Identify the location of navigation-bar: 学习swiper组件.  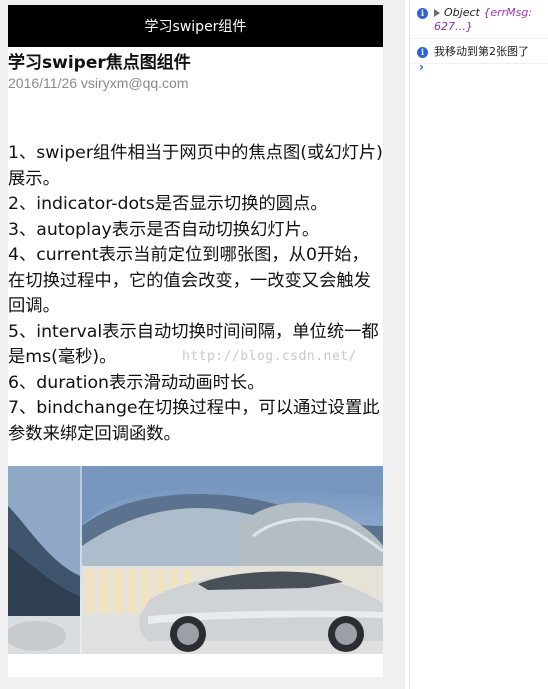
(195, 26).